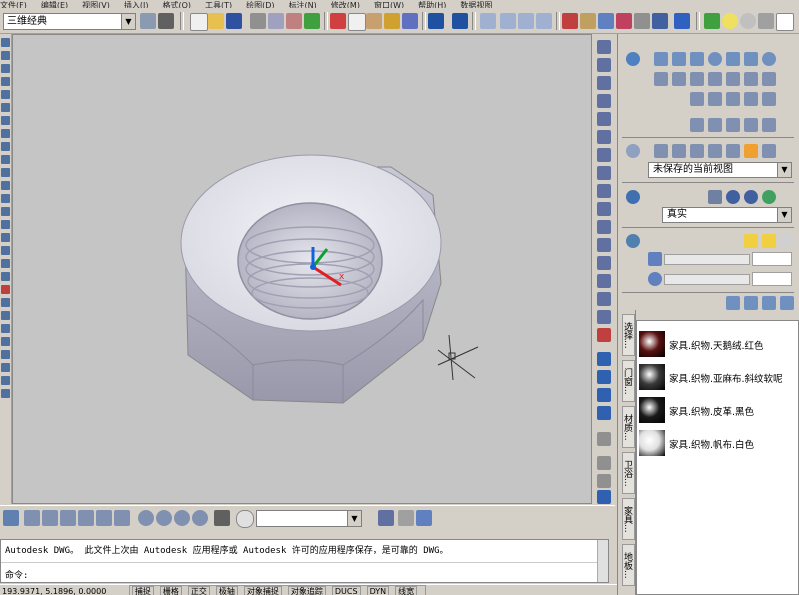  I want to click on rotate-tool-icon, so click(604, 155).